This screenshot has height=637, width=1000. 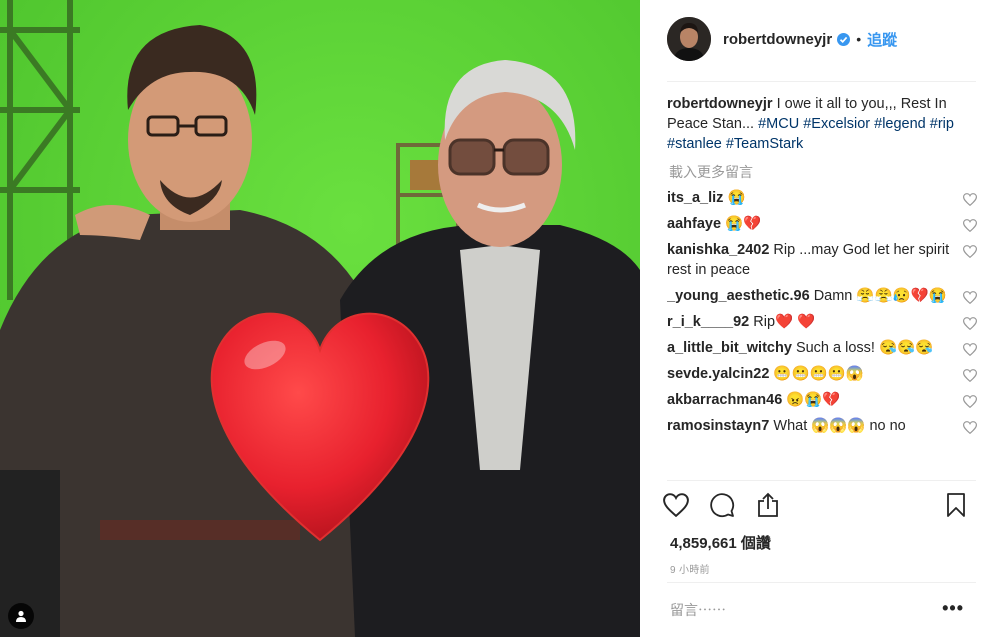 What do you see at coordinates (764, 144) in the screenshot?
I see `hashtag-link: #TeamStark` at bounding box center [764, 144].